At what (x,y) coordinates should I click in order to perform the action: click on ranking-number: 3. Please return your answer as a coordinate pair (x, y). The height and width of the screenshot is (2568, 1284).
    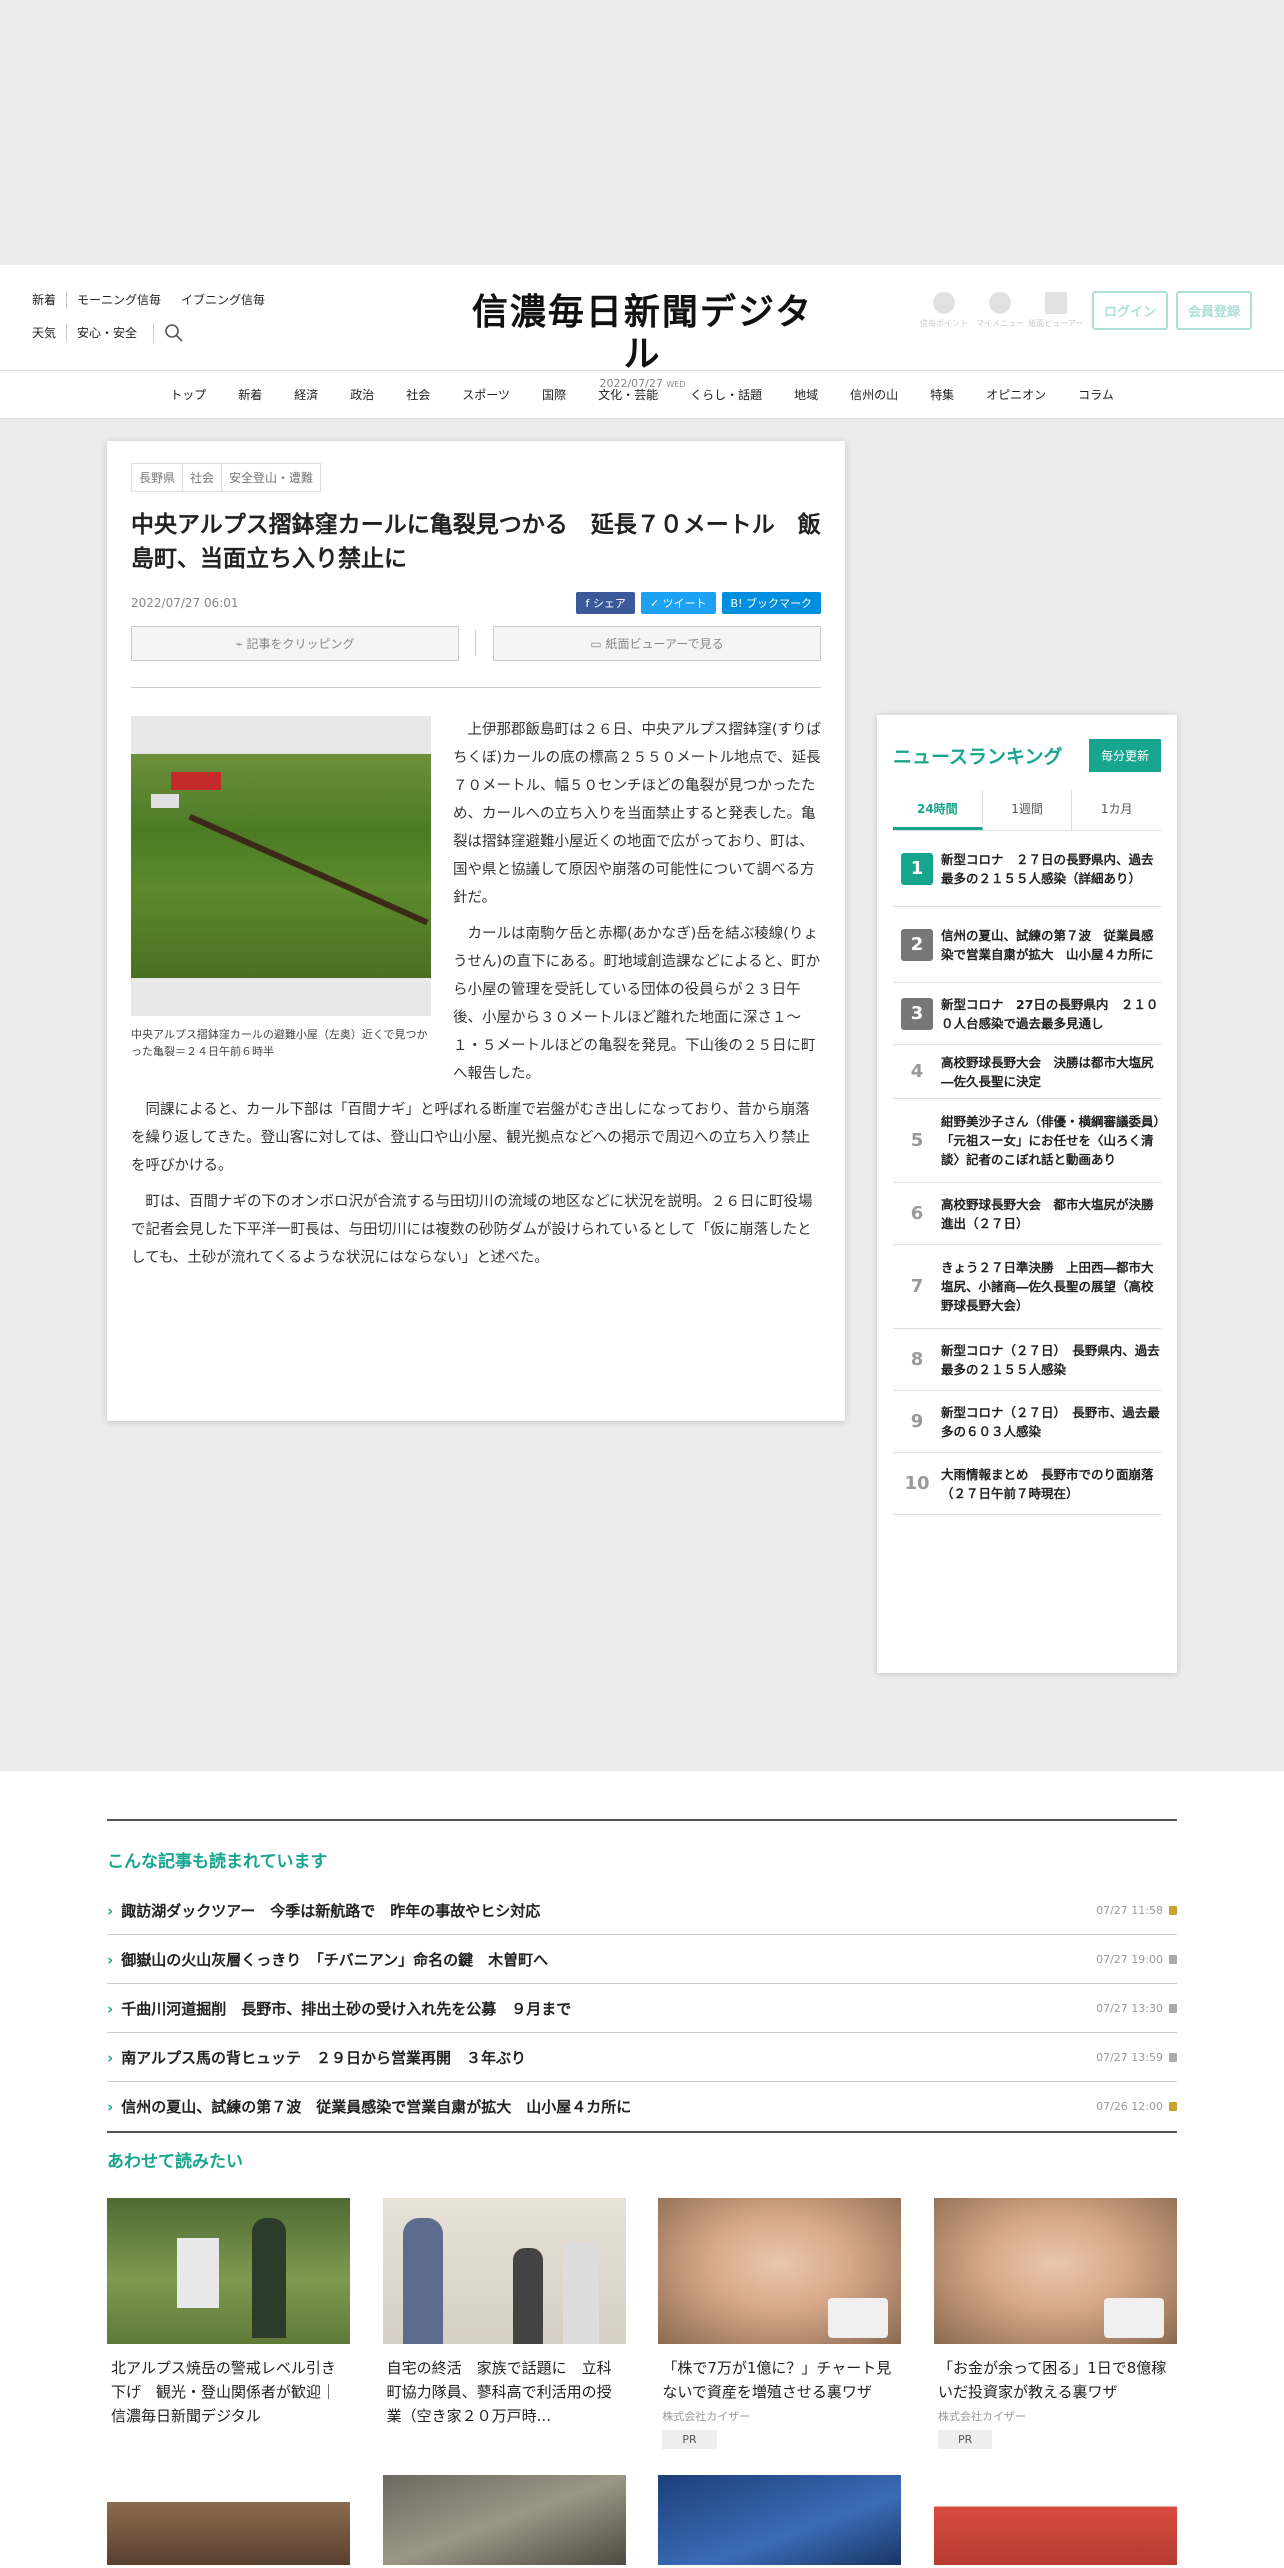
    Looking at the image, I should click on (917, 1013).